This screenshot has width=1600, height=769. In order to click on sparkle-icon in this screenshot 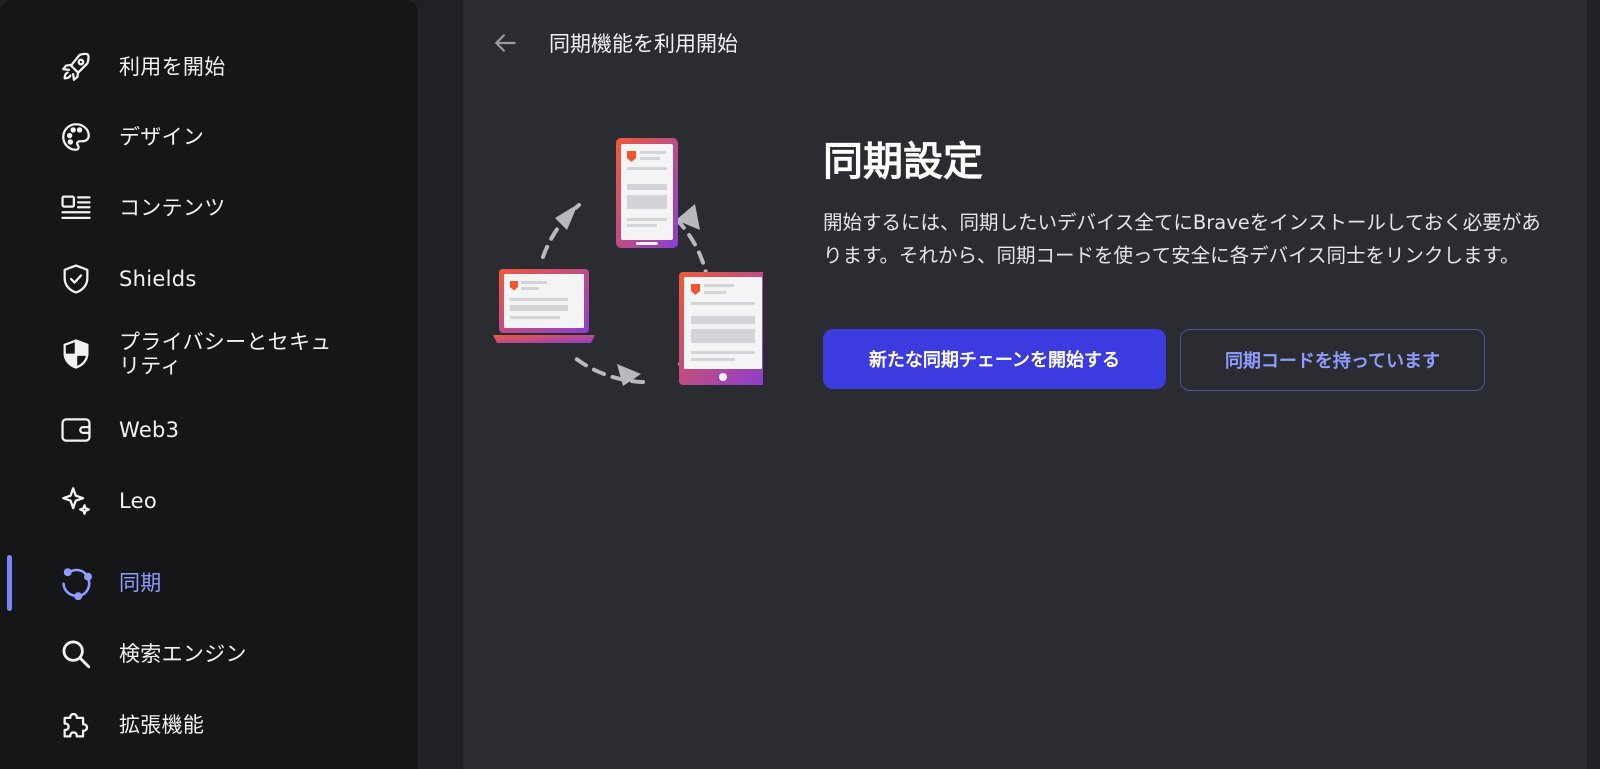, I will do `click(76, 501)`.